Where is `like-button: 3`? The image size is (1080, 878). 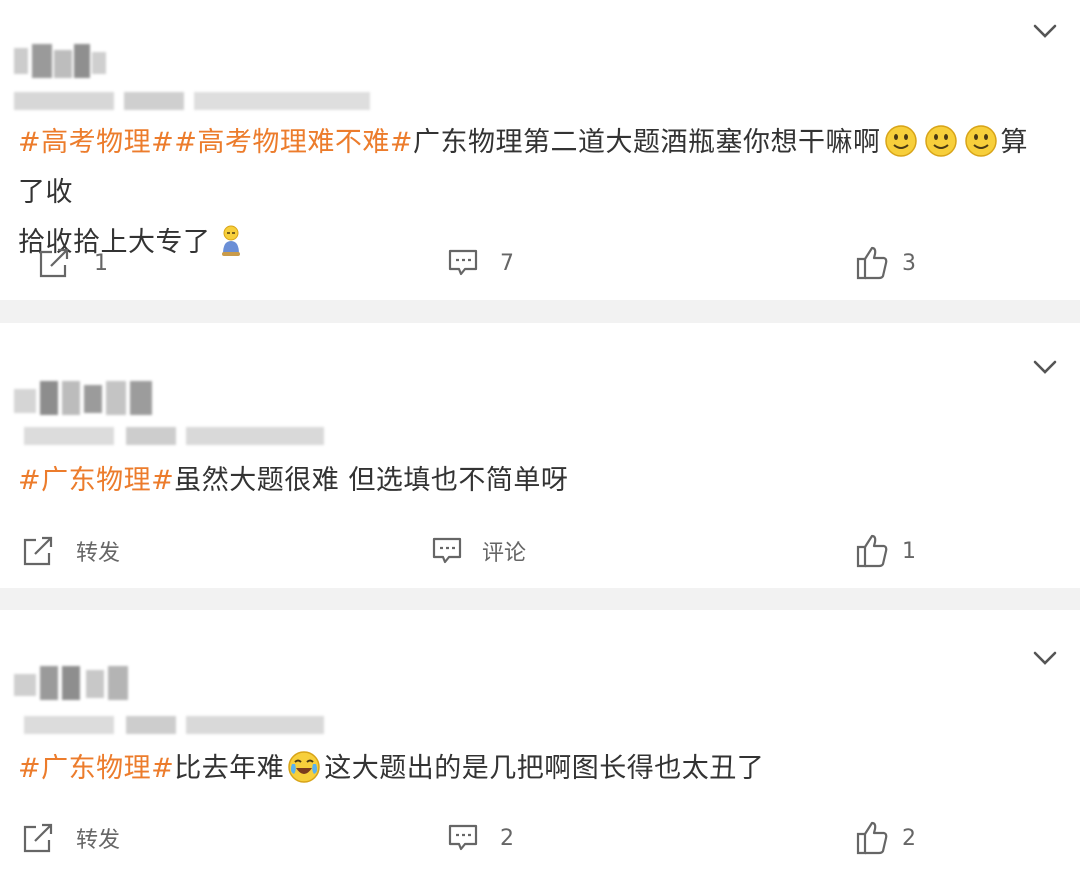
like-button: 3 is located at coordinates (886, 263).